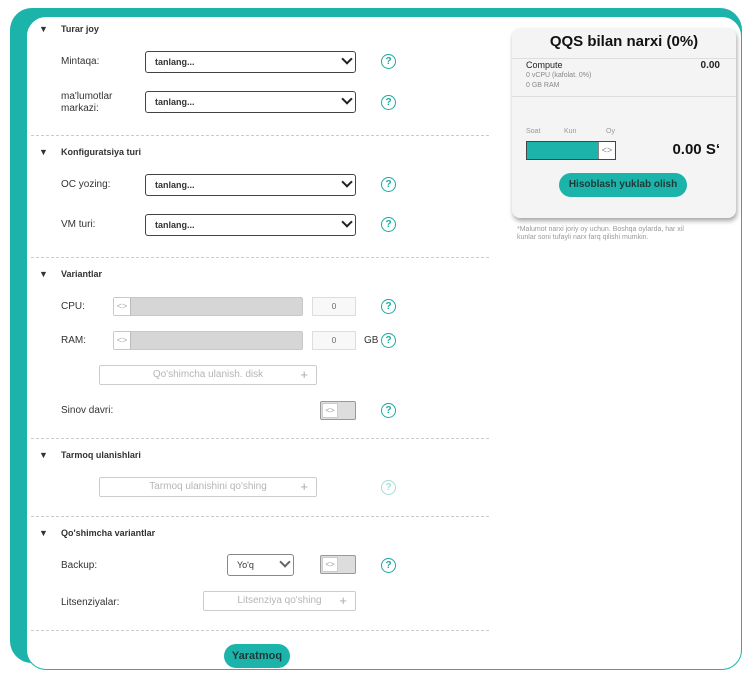  What do you see at coordinates (559, 75) in the screenshot?
I see `vcpu-line: 0 vCPU (kafolat. 0%)` at bounding box center [559, 75].